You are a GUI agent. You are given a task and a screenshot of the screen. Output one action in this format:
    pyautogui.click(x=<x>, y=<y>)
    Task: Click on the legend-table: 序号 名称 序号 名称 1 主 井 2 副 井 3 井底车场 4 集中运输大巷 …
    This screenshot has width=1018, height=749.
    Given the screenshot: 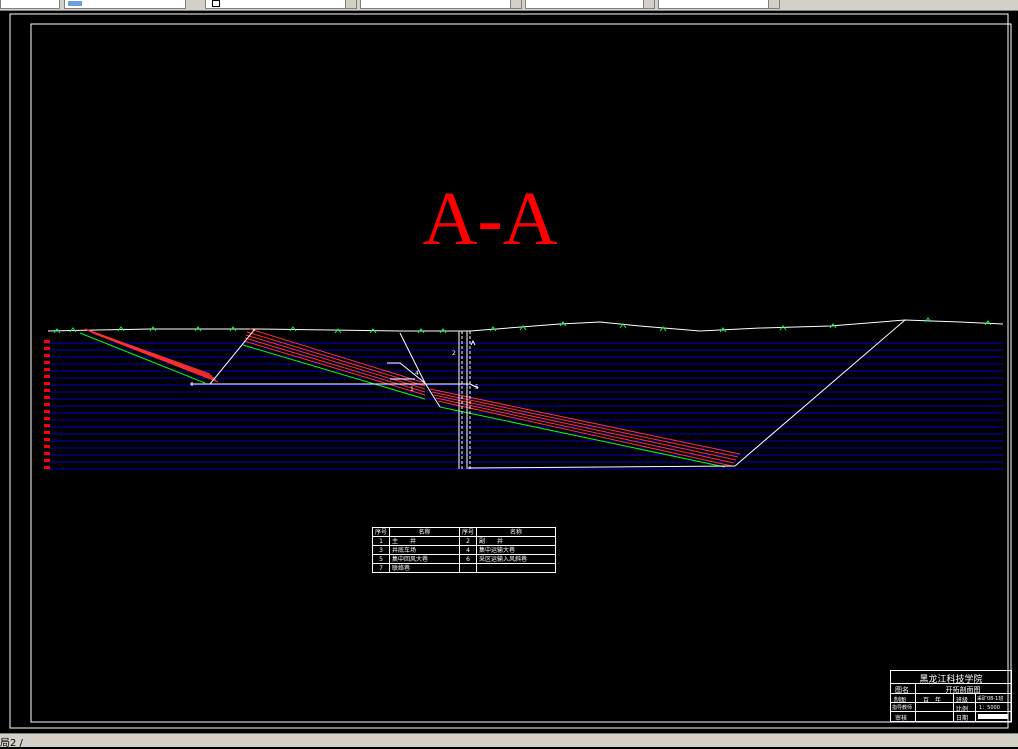 What is the action you would take?
    pyautogui.click(x=463, y=550)
    